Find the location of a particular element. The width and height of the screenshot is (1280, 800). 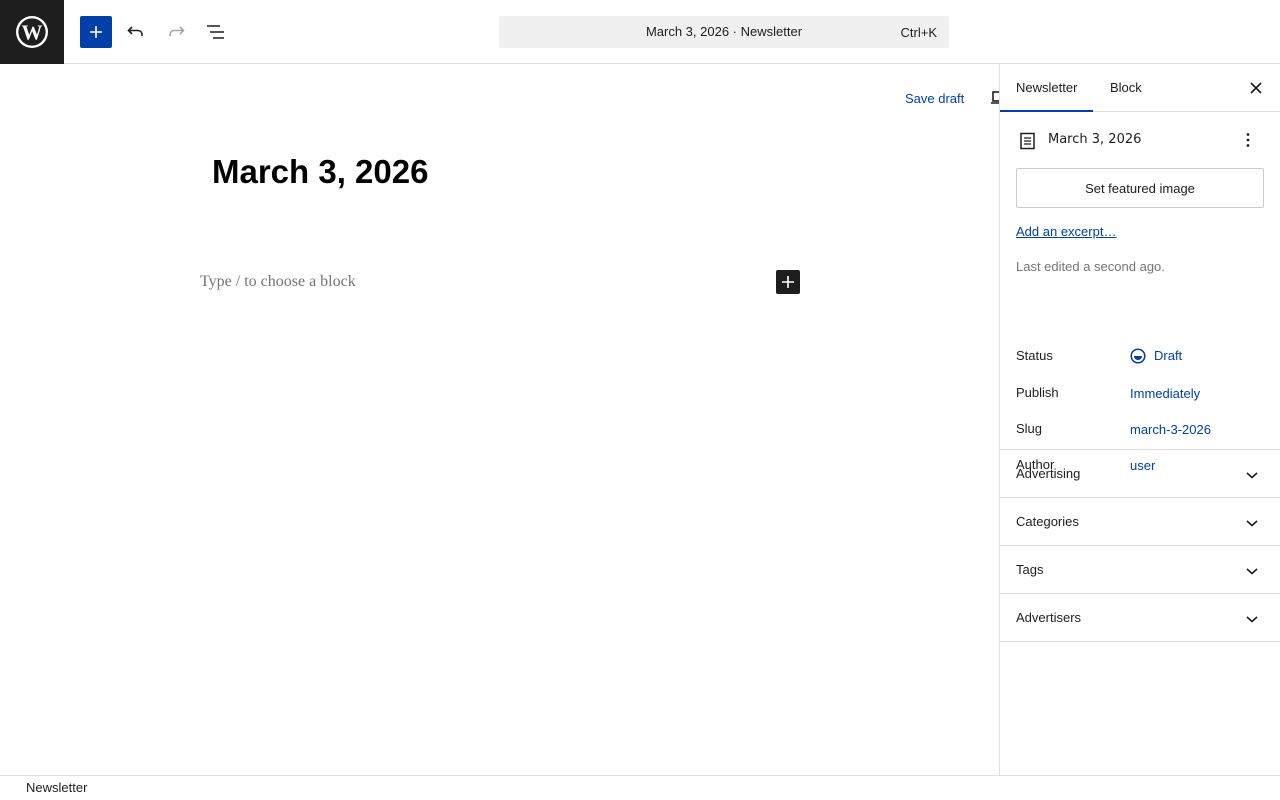

block-placeholder: Type / to choose a block is located at coordinates (278, 282).